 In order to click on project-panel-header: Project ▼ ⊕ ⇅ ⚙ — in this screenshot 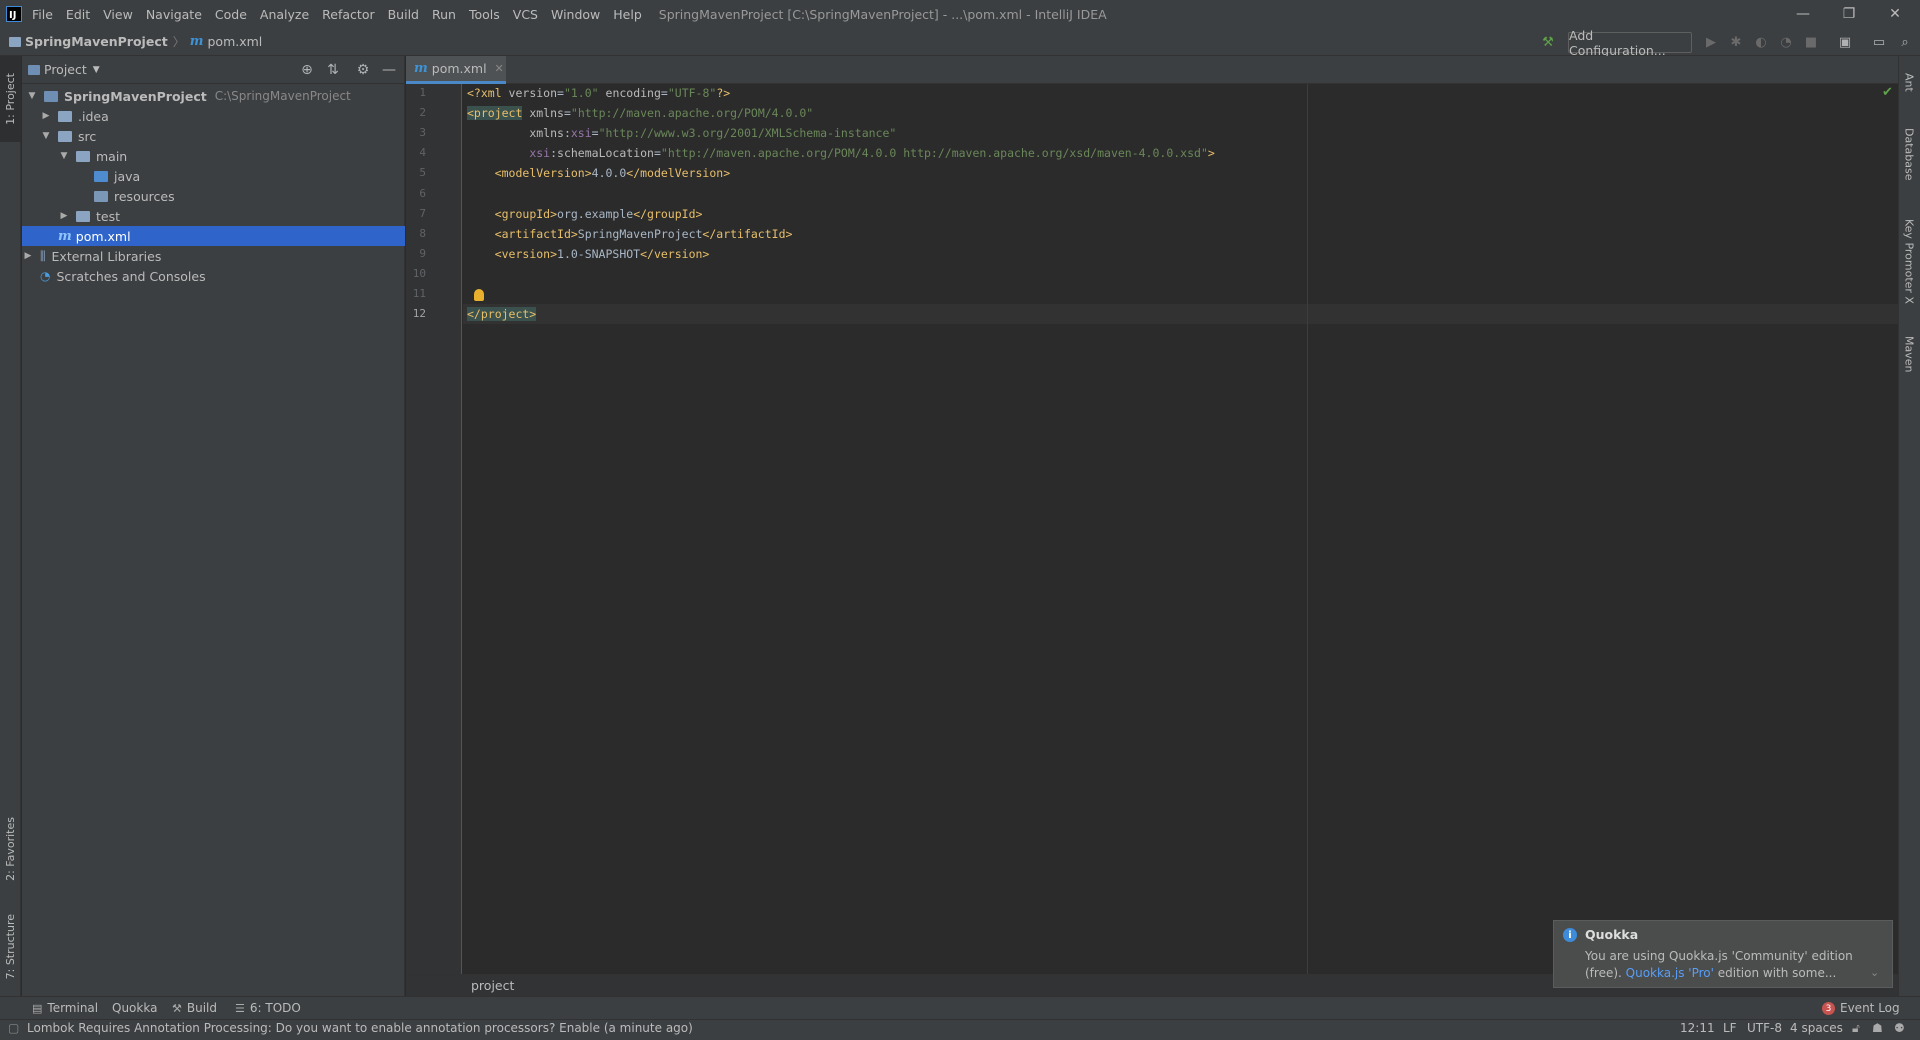, I will do `click(213, 70)`.